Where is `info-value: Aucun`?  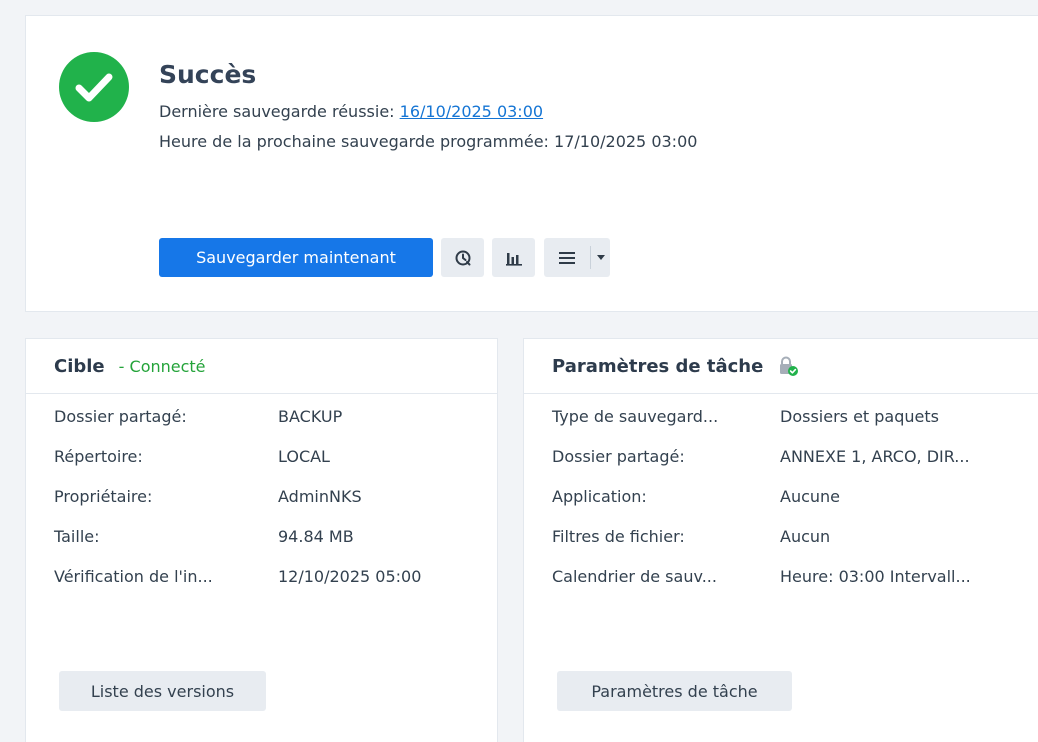 info-value: Aucun is located at coordinates (805, 536).